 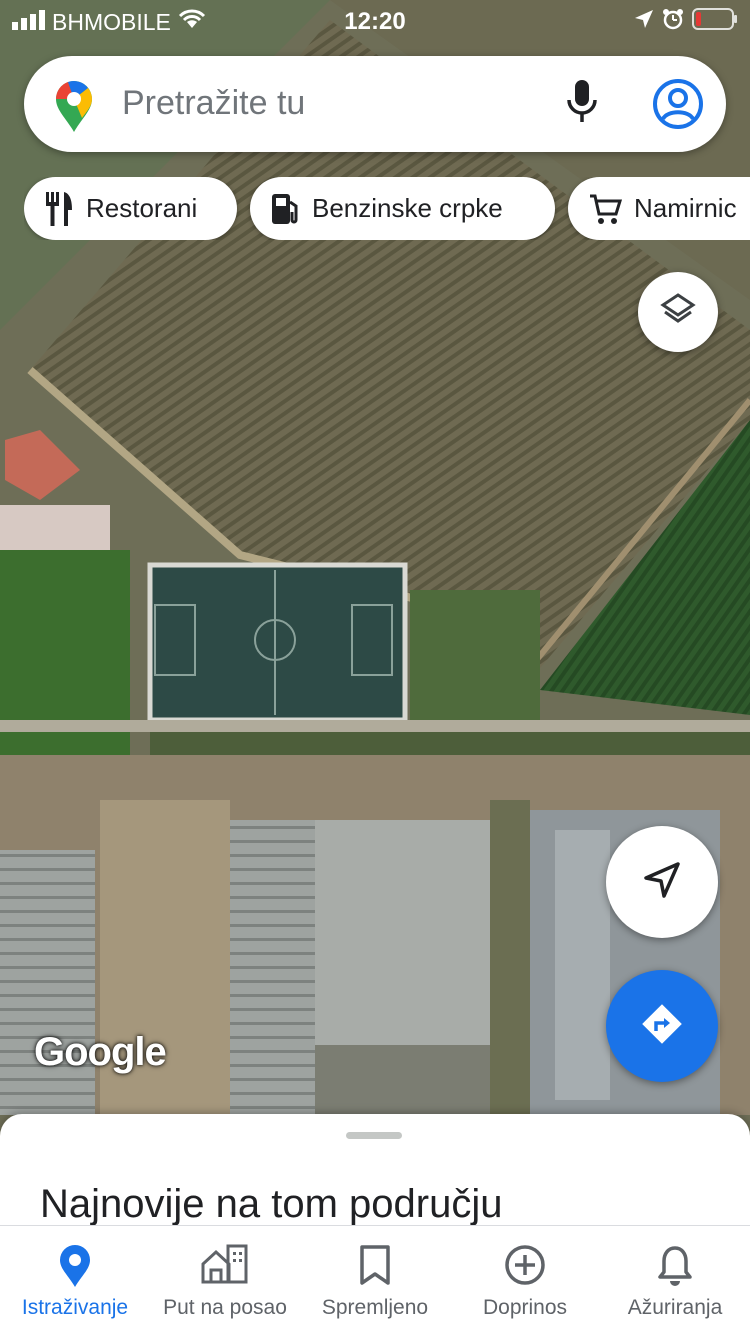 I want to click on nav-label: Ažuriranja, so click(x=675, y=1307).